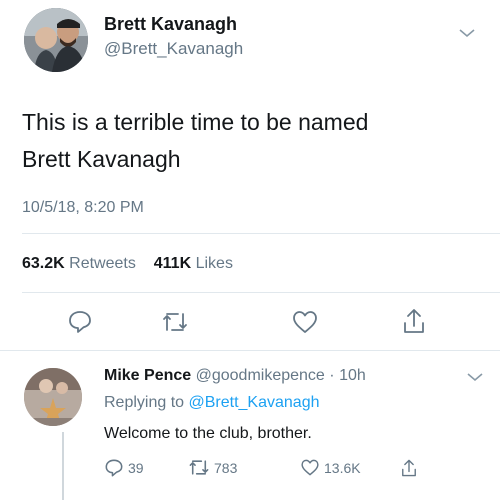  Describe the element at coordinates (342, 467) in the screenshot. I see `like-count: 13.6K` at that location.